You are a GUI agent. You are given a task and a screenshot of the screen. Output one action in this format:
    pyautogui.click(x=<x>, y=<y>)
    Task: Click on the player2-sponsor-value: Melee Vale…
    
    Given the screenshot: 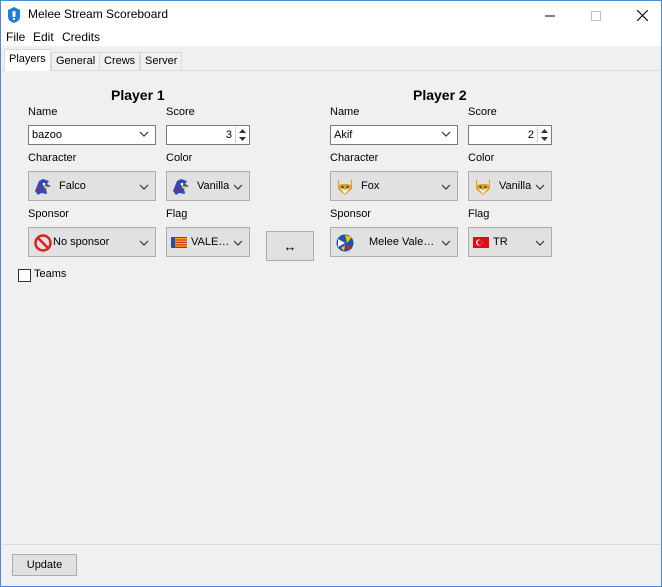 What is the action you would take?
    pyautogui.click(x=402, y=242)
    